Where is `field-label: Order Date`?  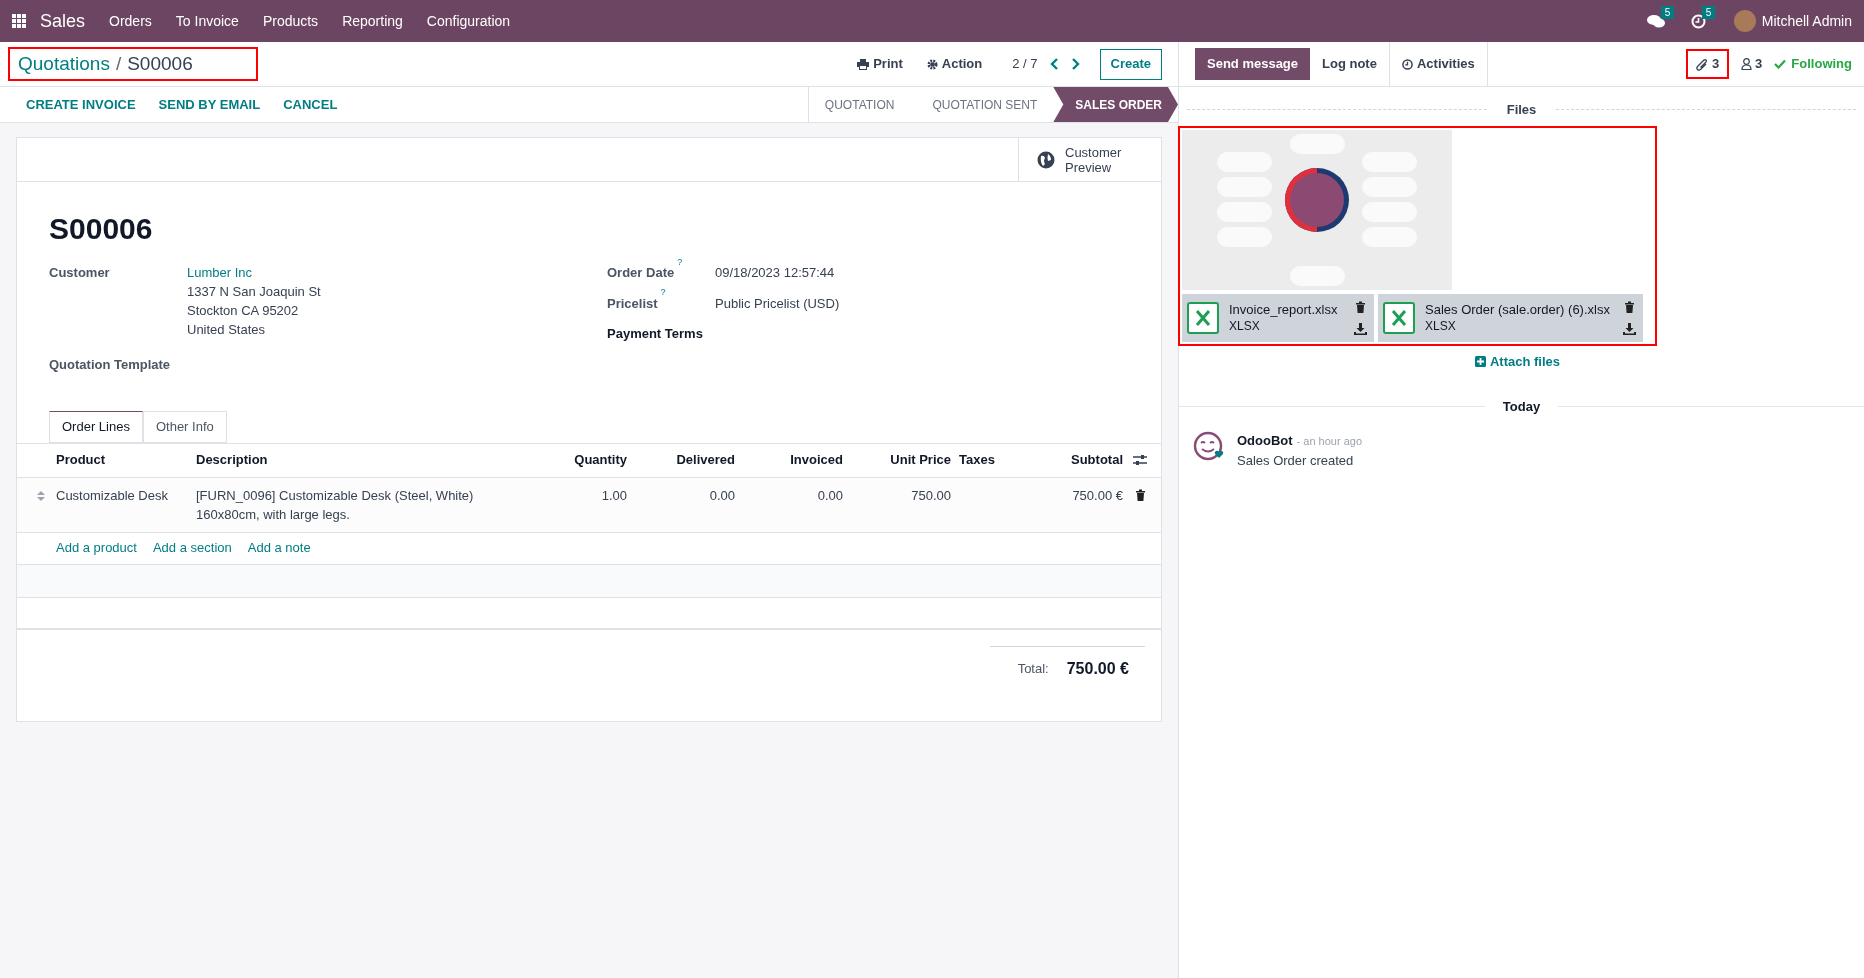 field-label: Order Date is located at coordinates (641, 273).